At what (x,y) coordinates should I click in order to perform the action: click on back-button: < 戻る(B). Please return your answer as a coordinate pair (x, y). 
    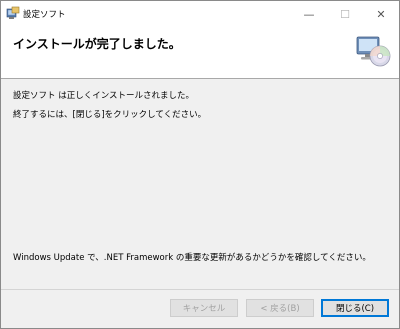
    Looking at the image, I should click on (280, 308).